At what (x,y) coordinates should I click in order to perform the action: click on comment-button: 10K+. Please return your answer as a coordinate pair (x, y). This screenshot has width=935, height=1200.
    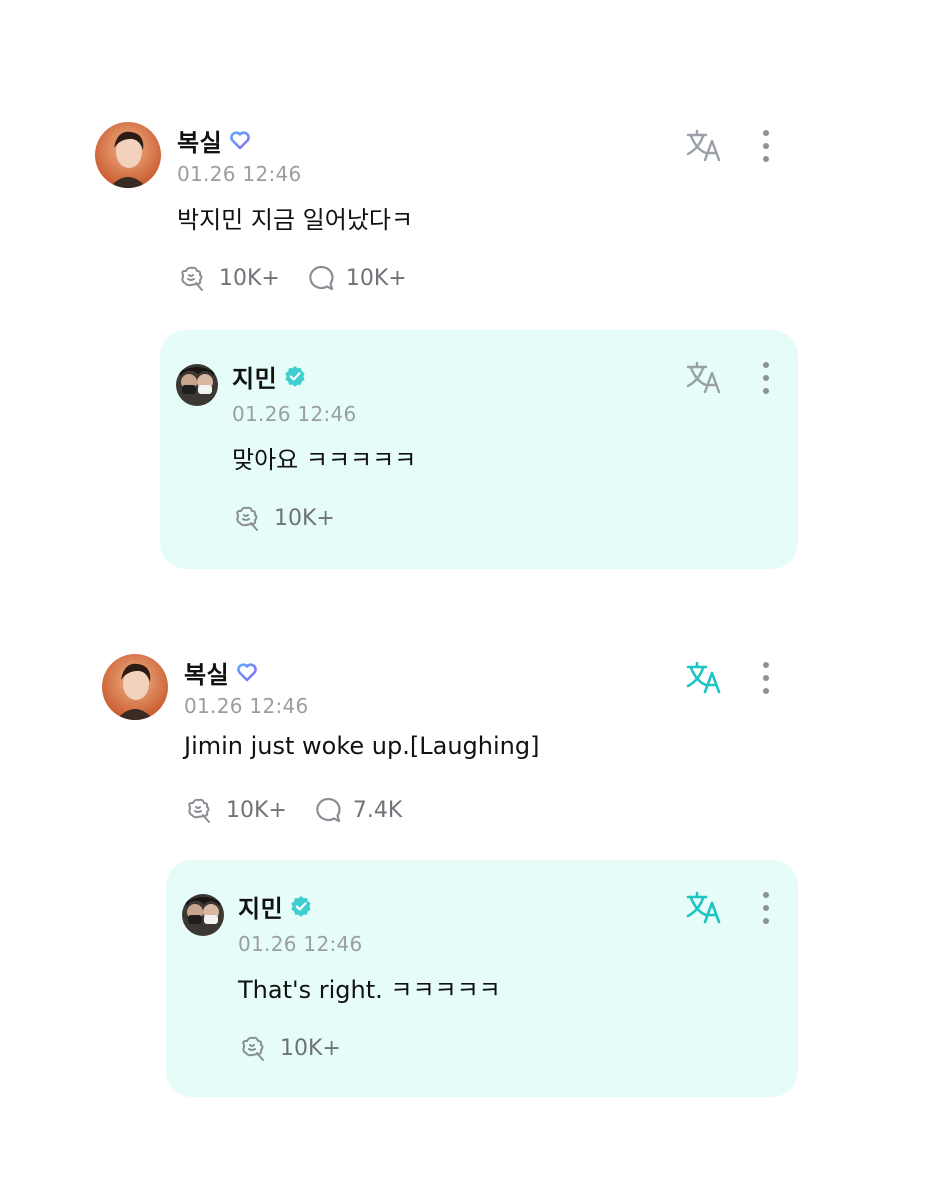
    Looking at the image, I should click on (356, 278).